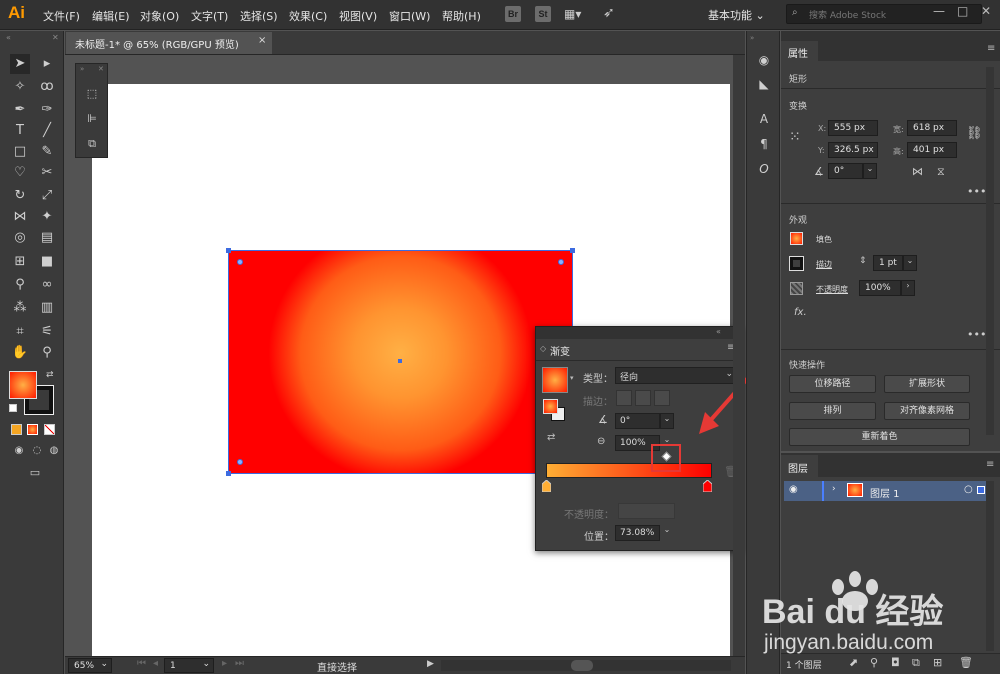  I want to click on slice-tool-icon: ⚟, so click(47, 332).